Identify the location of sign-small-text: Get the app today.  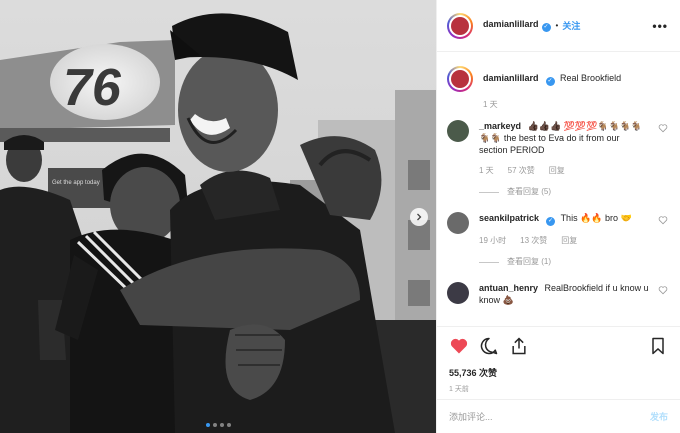
(76, 183).